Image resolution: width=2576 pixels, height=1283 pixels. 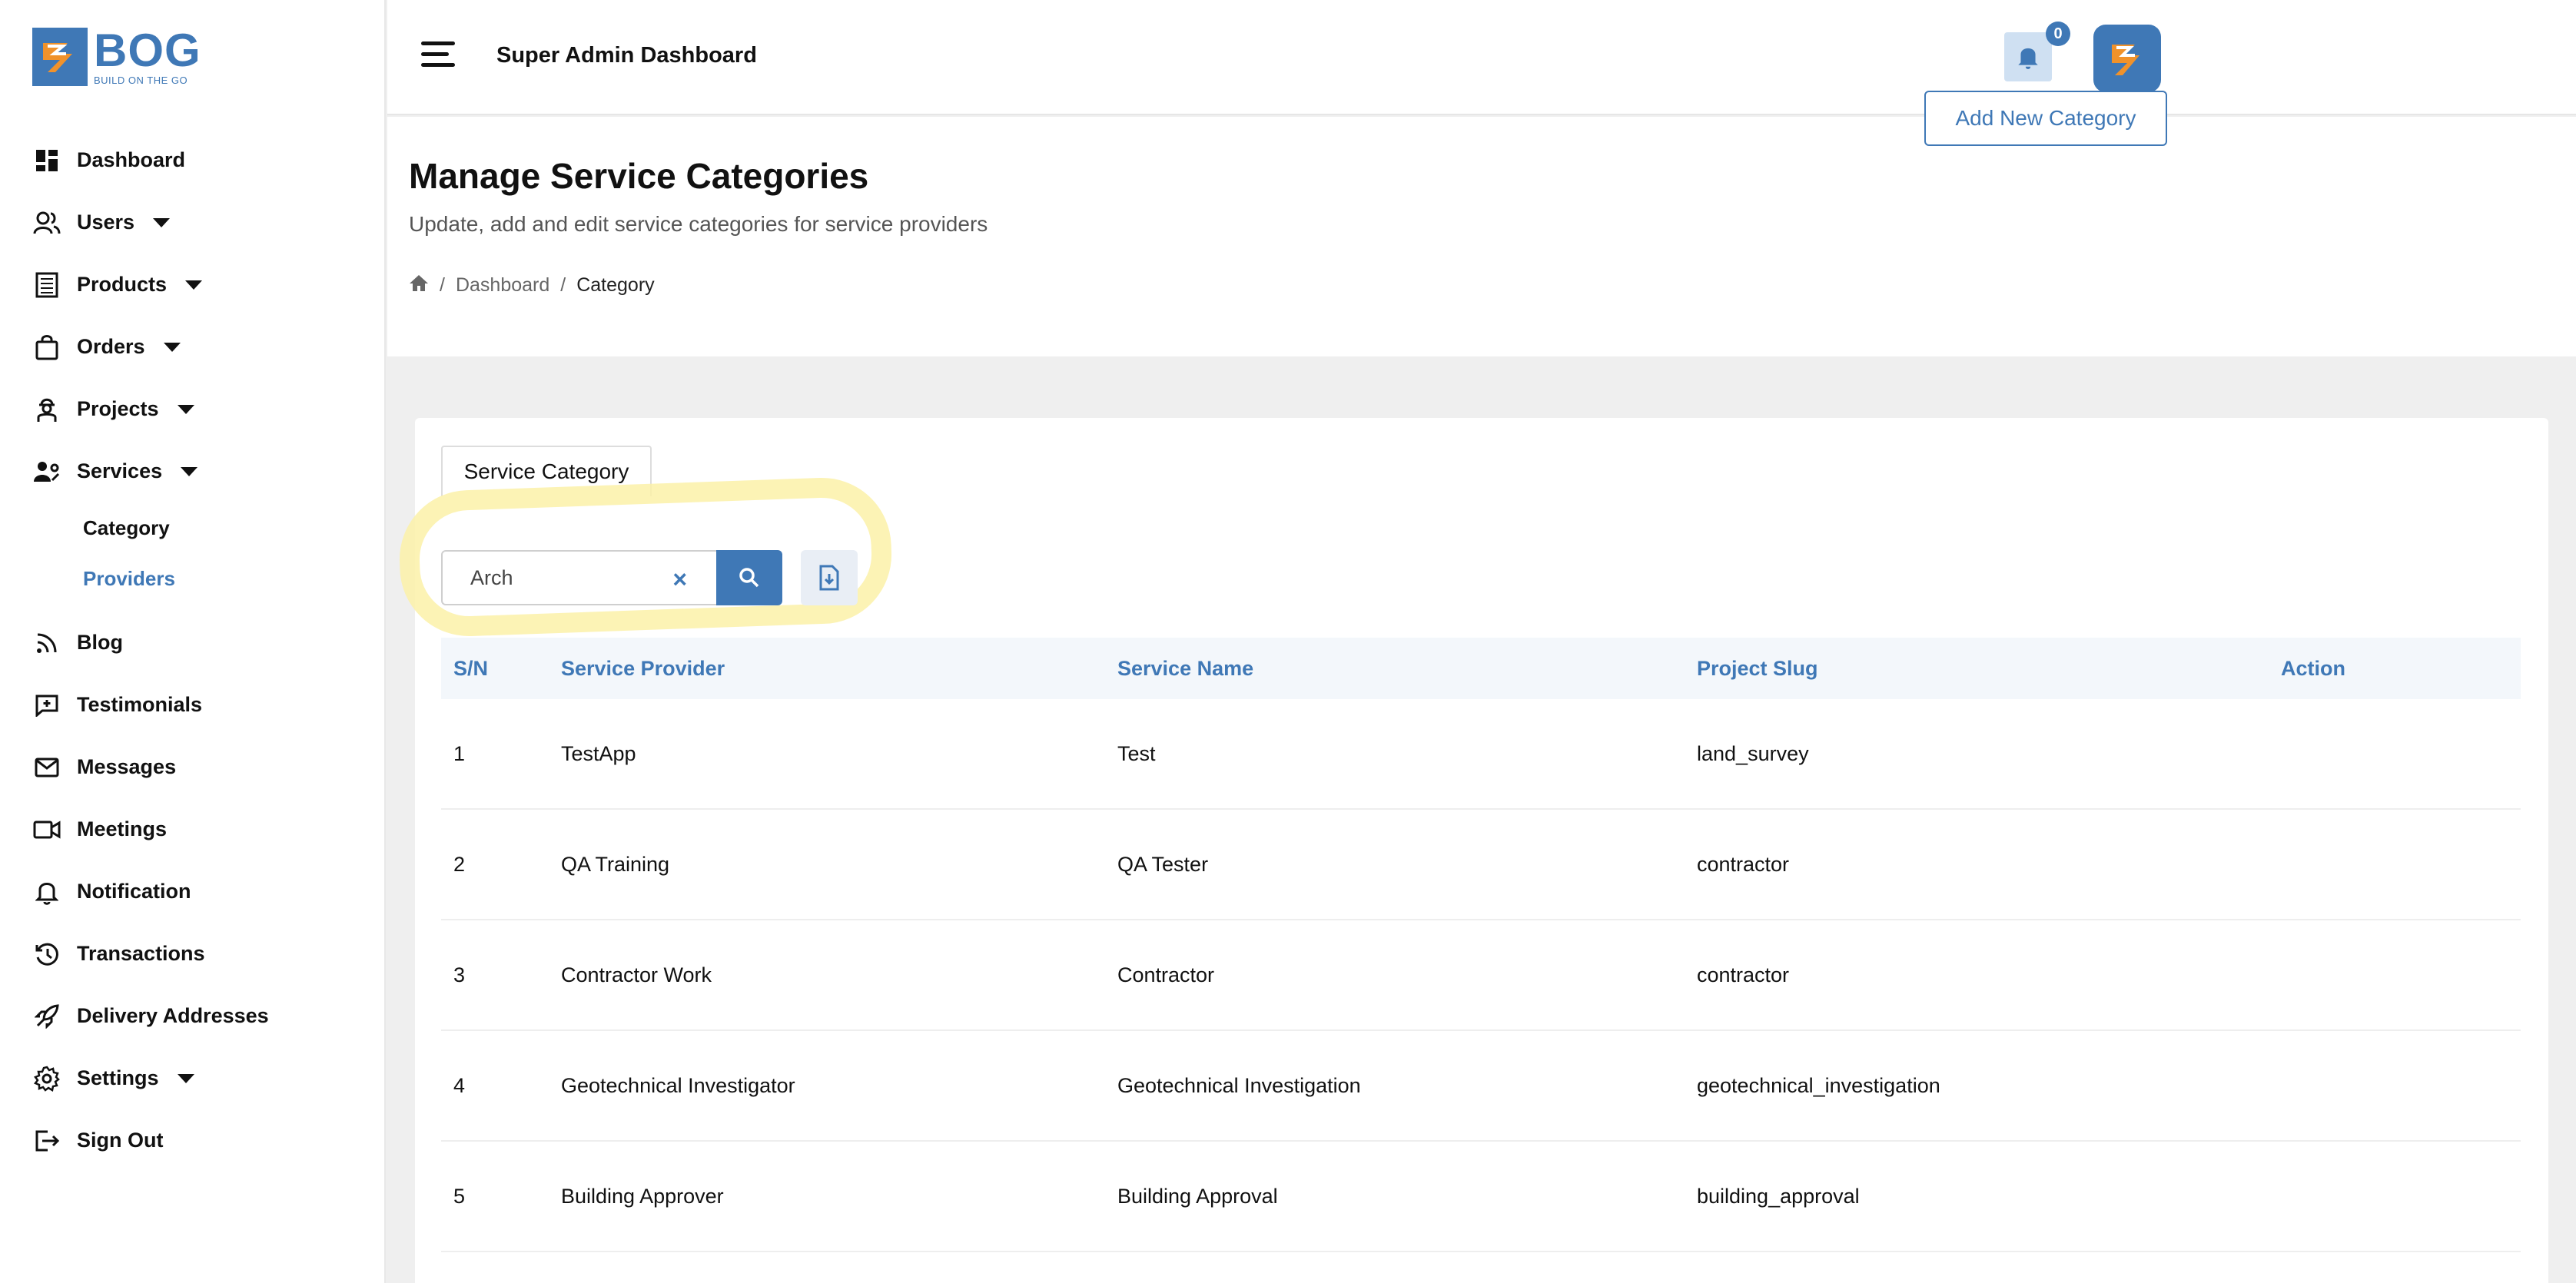 What do you see at coordinates (201, 1016) in the screenshot?
I see `sidebar-item-delivery-addresses: Delivery Addresses` at bounding box center [201, 1016].